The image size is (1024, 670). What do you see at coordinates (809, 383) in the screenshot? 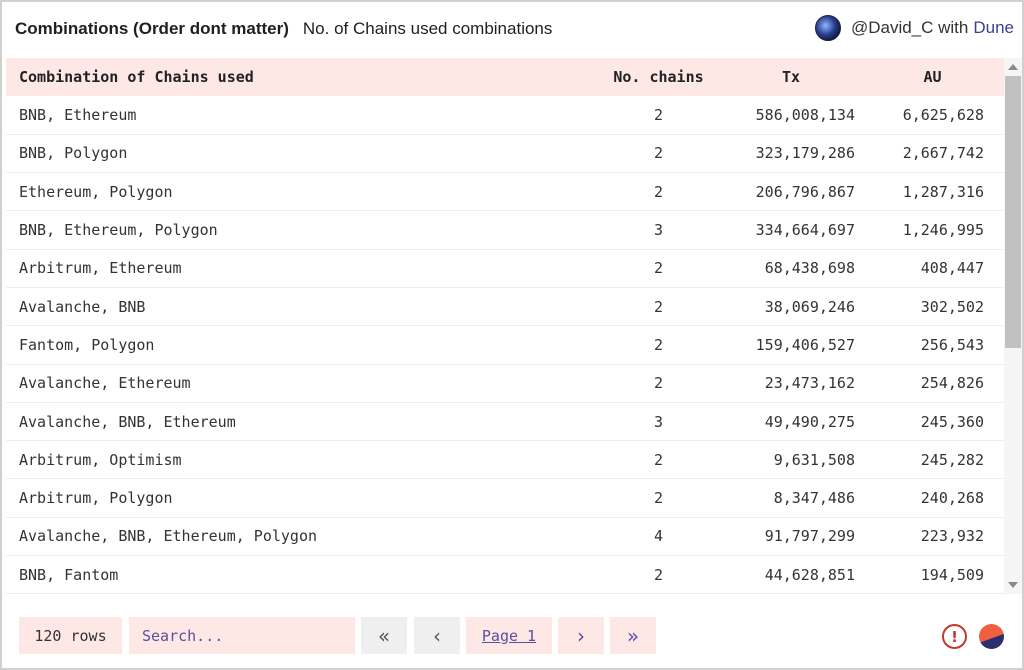
I see `cell-tx: 23,473,162` at bounding box center [809, 383].